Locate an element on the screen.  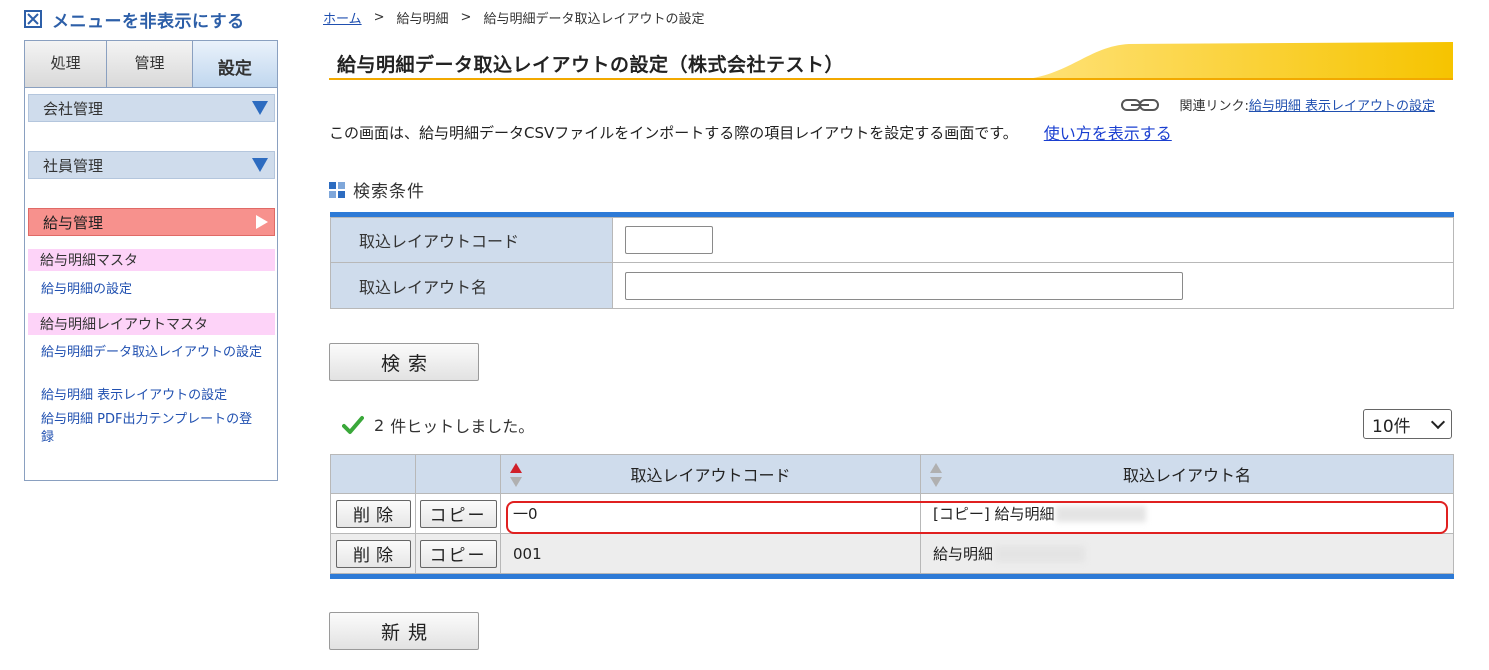
related-label: 関連リンク: is located at coordinates (1214, 106).